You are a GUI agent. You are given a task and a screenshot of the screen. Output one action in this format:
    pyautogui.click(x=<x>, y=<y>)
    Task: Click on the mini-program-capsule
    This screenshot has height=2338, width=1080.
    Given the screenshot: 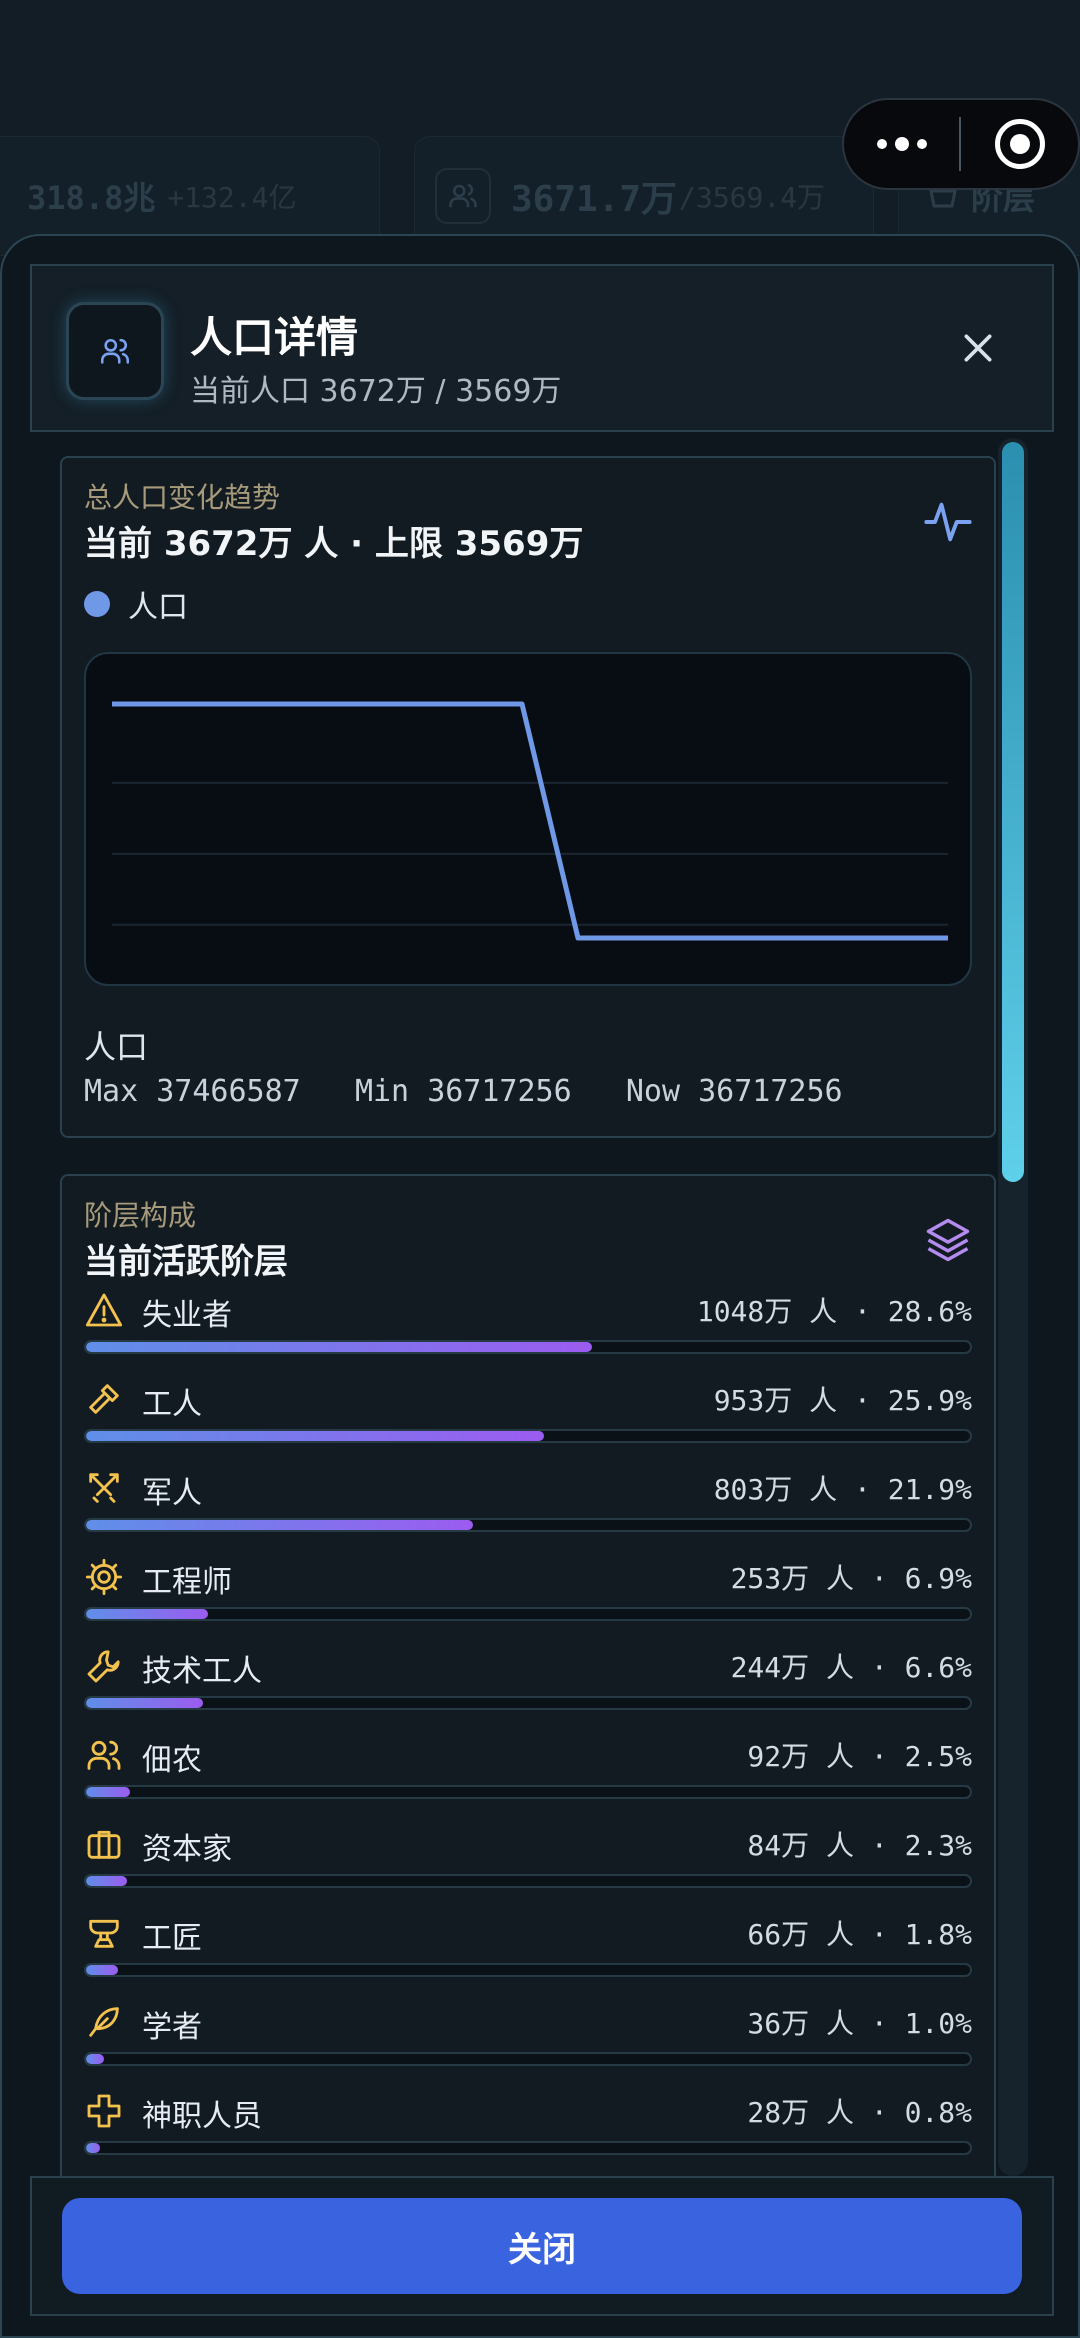 What is the action you would take?
    pyautogui.click(x=961, y=144)
    